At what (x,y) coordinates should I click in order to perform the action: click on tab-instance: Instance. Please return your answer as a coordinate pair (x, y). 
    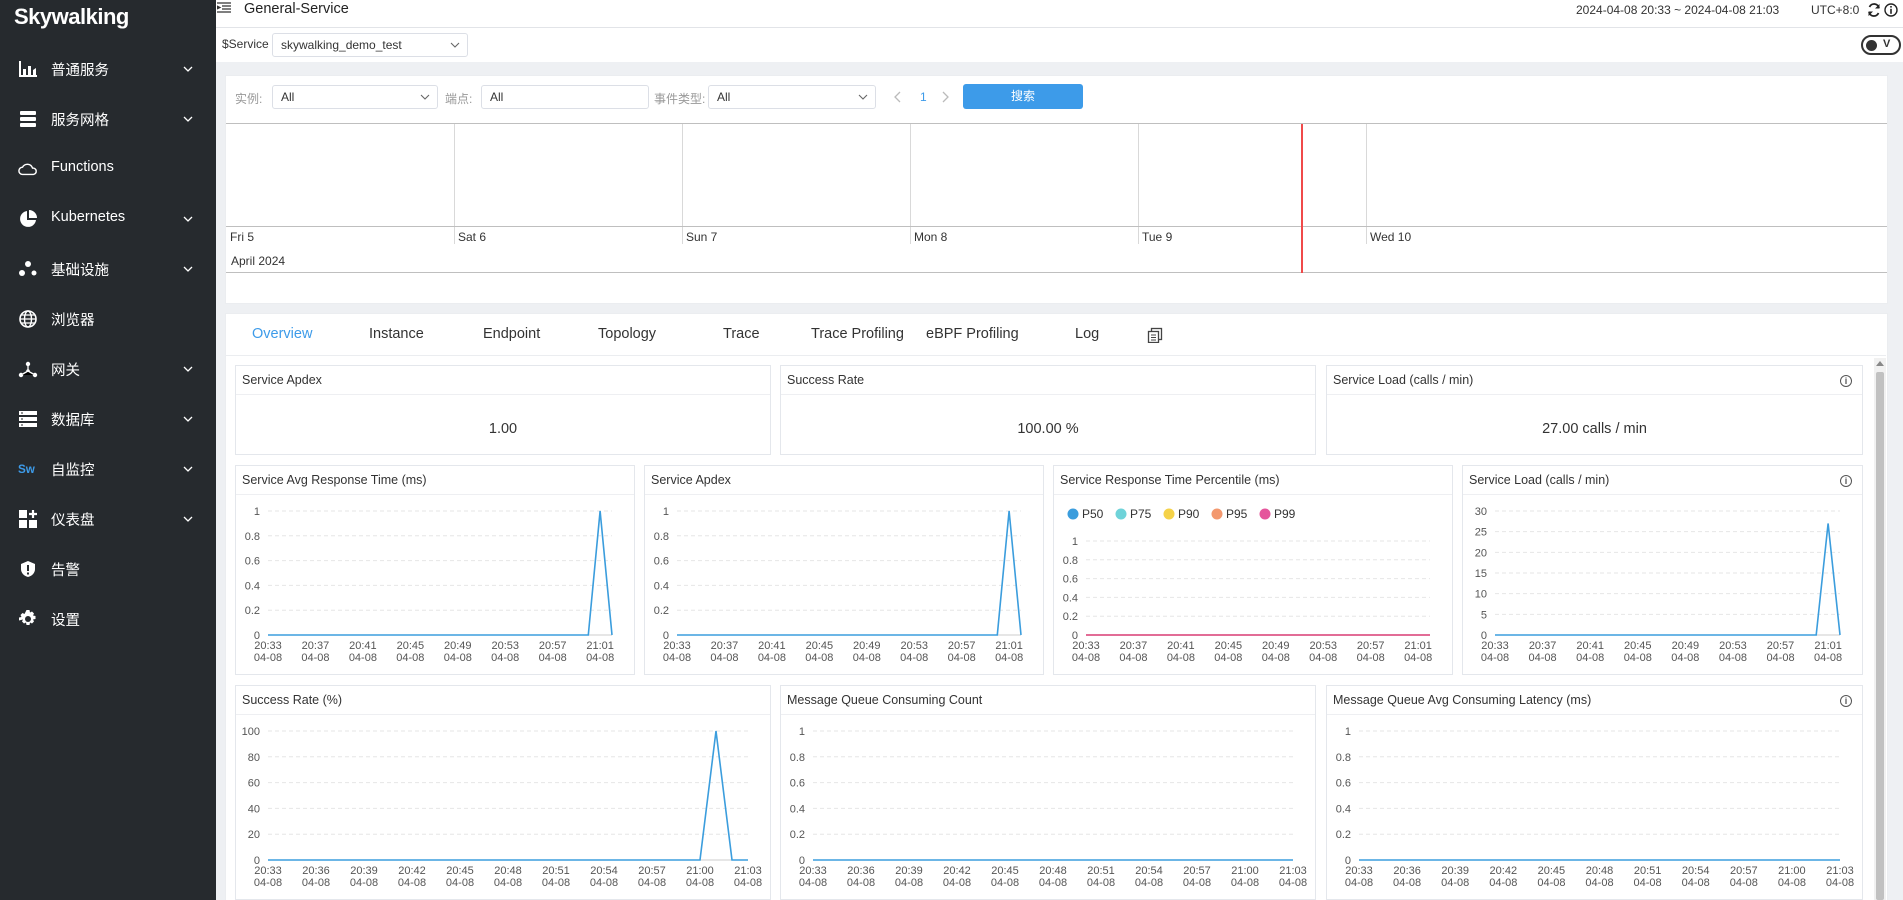
    Looking at the image, I should click on (396, 334).